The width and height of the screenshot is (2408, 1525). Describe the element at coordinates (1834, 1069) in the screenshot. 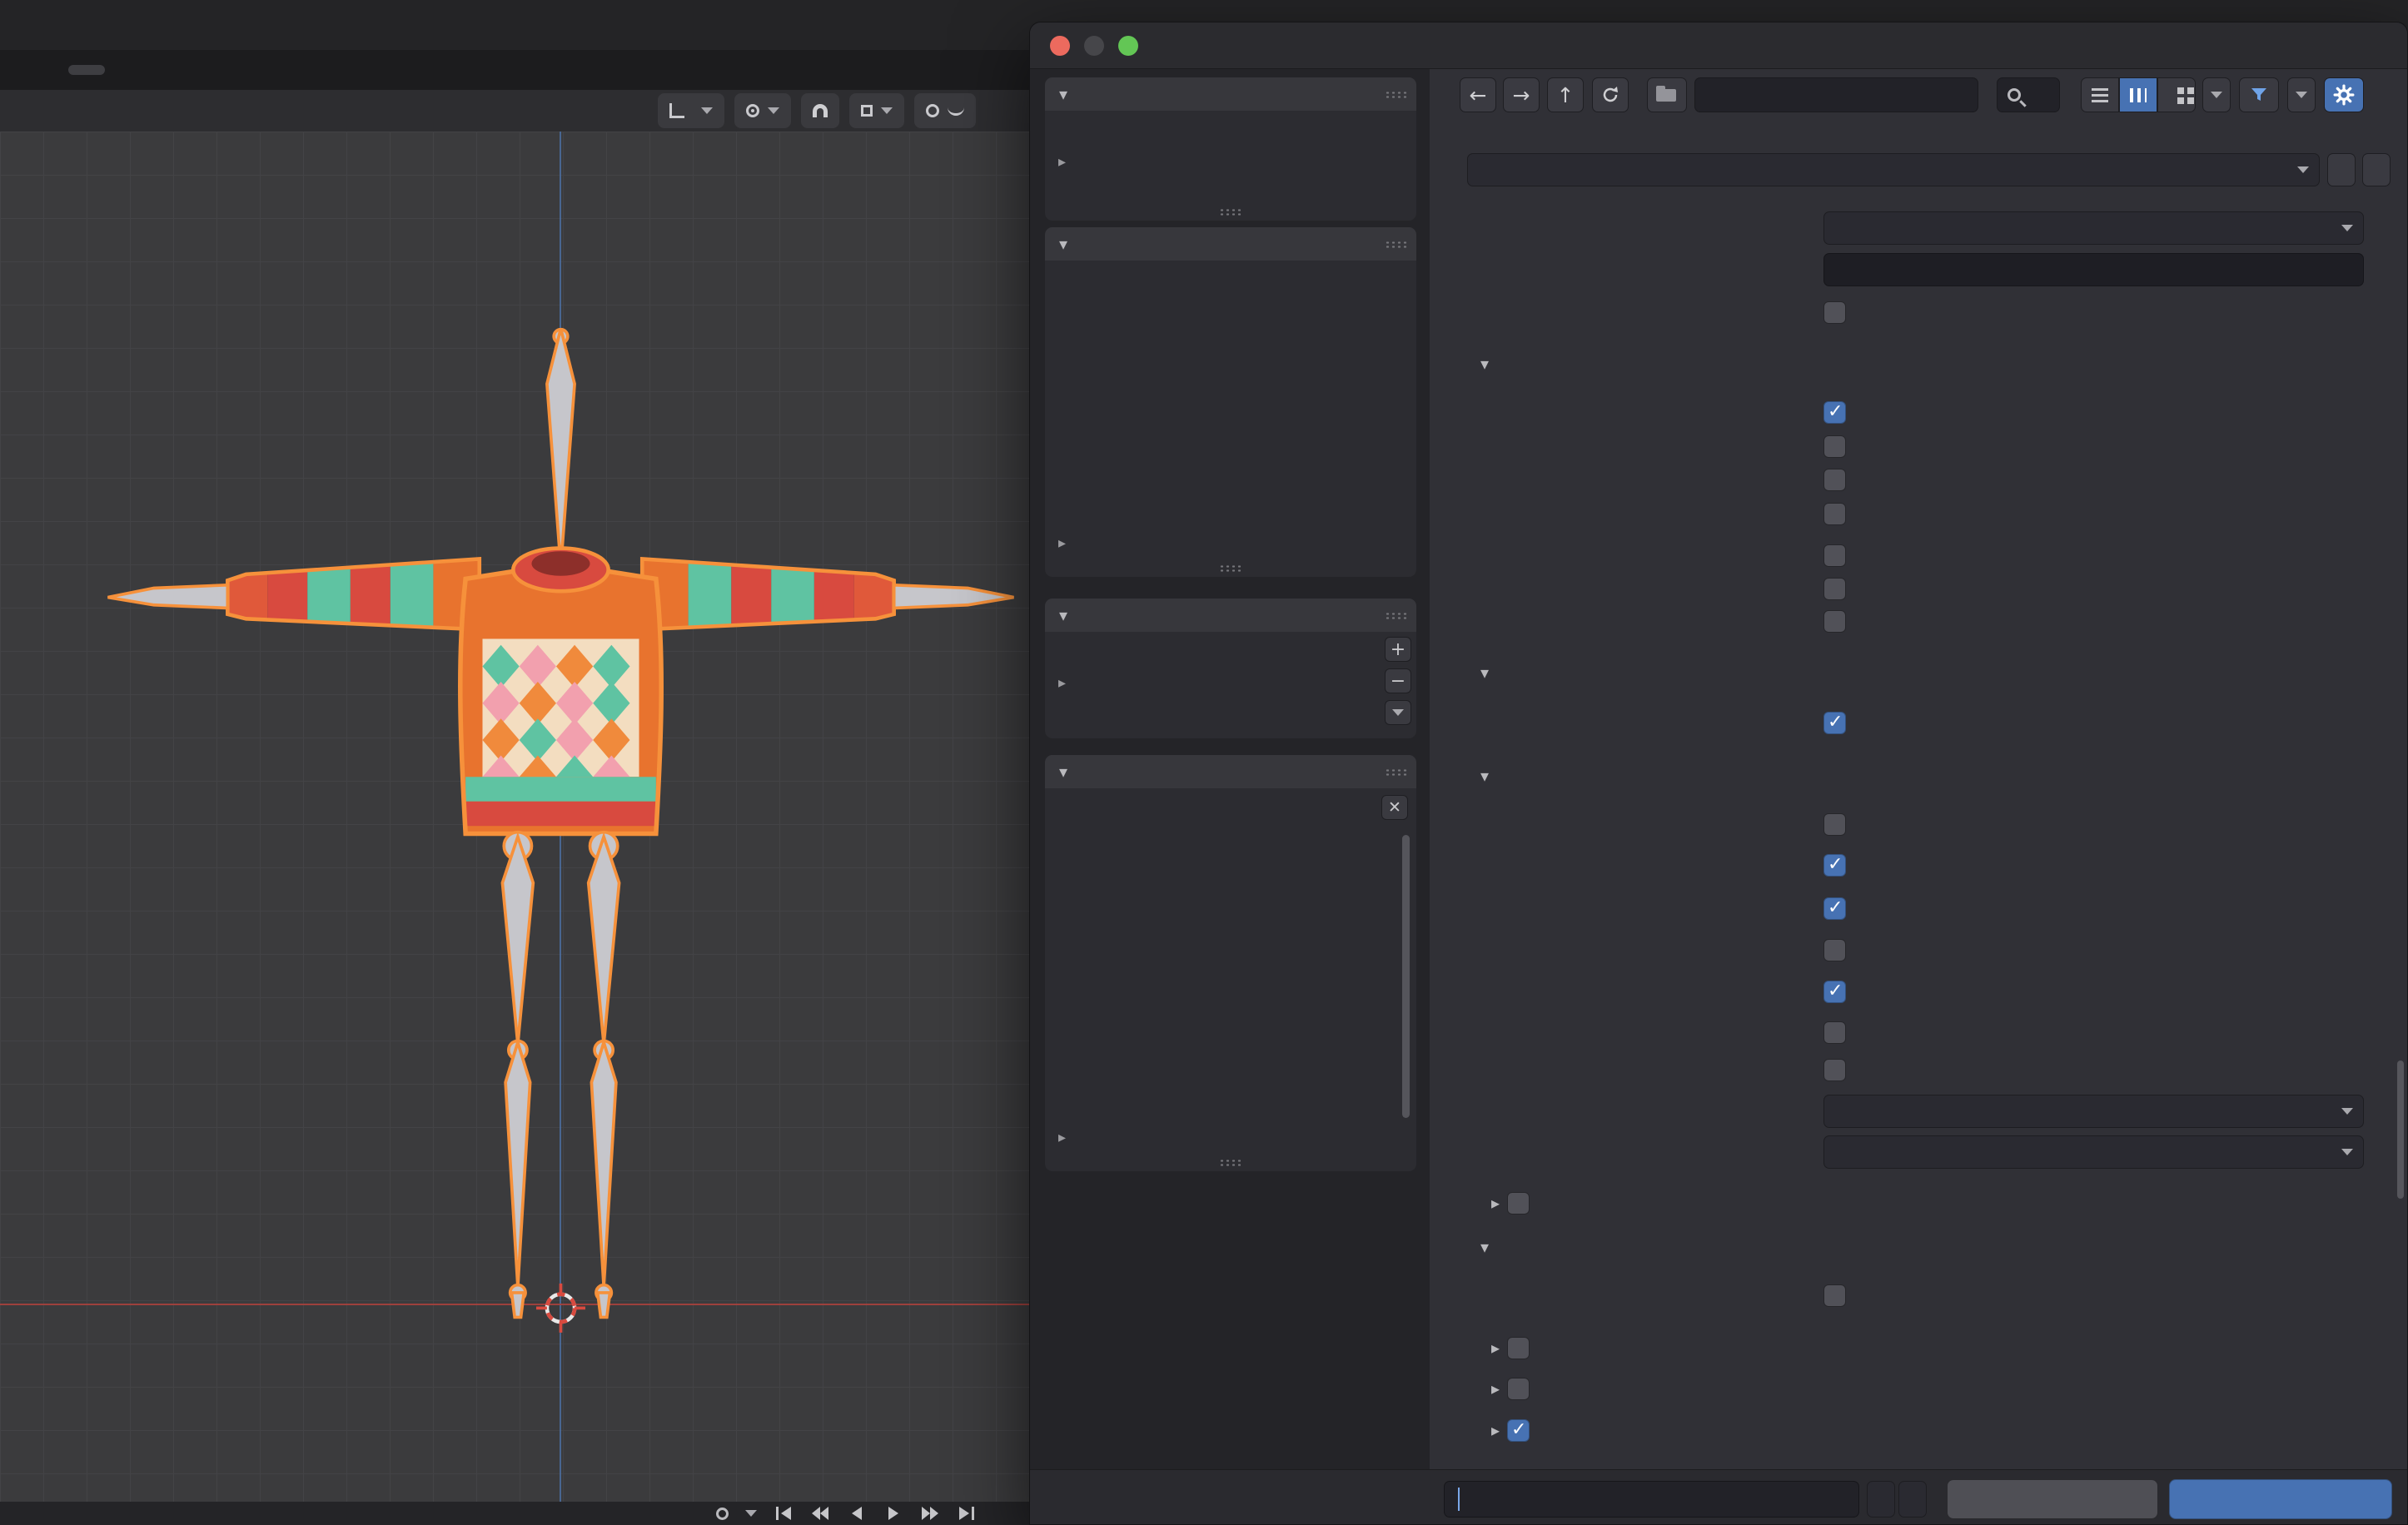

I see `checkbox-loose-points` at that location.